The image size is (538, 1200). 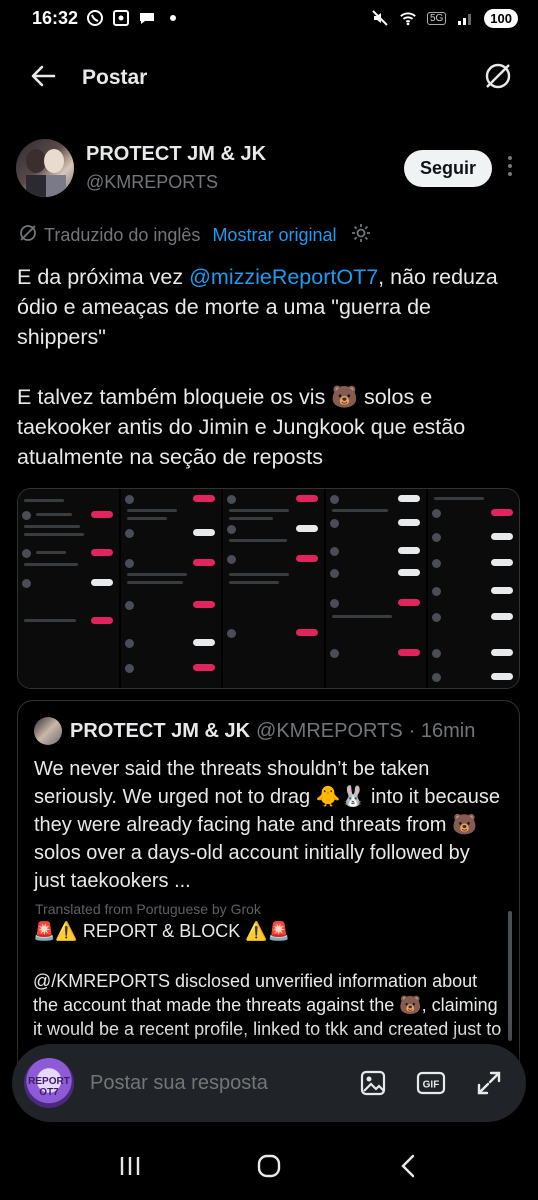 I want to click on translation-row: Traduzido do inglês Mostrar original, so click(x=195, y=235).